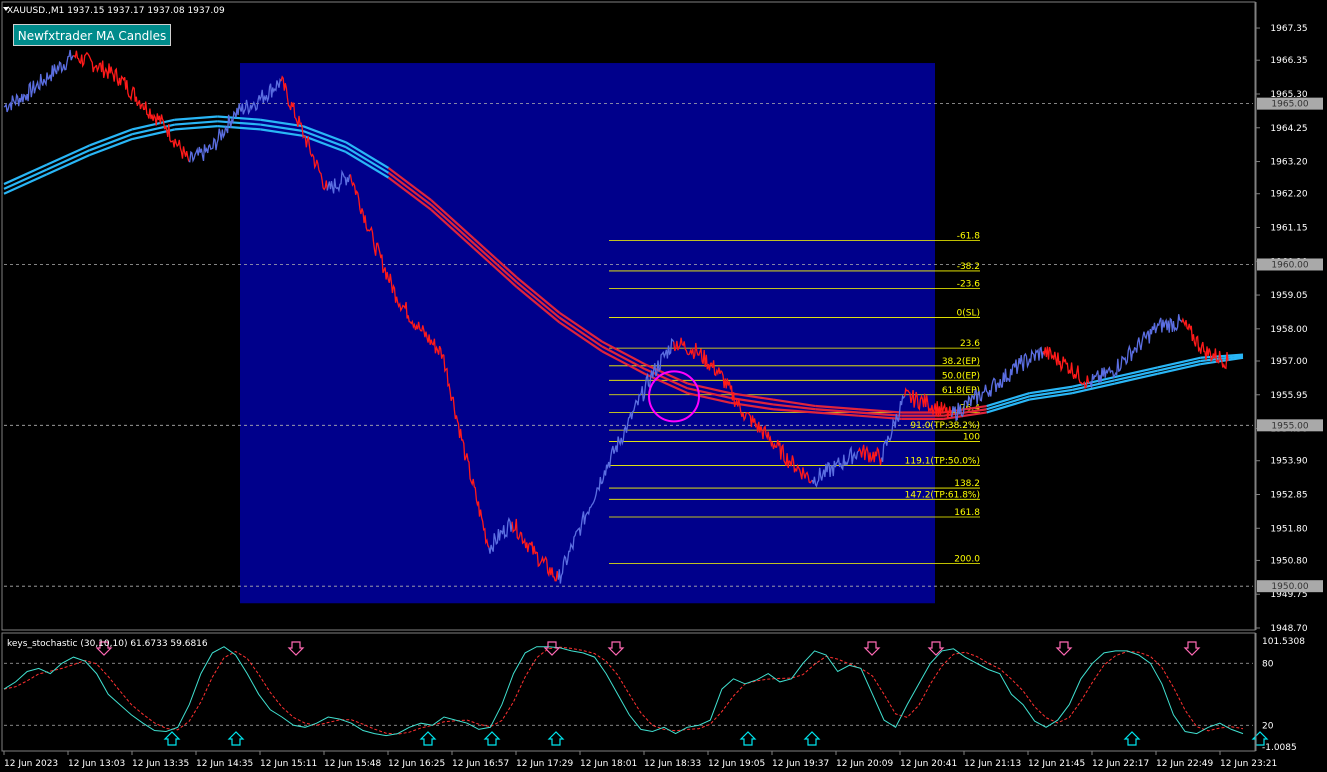 This screenshot has width=1327, height=772. What do you see at coordinates (1288, 495) in the screenshot?
I see `price-tick-label: 1952.85` at bounding box center [1288, 495].